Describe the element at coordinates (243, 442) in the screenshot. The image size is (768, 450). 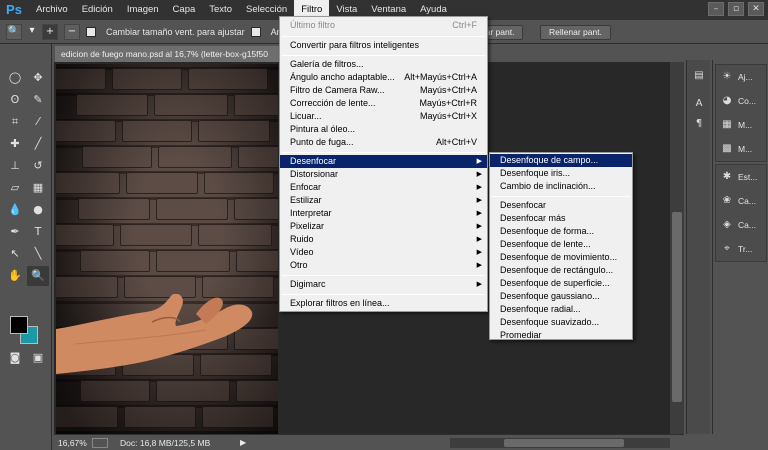
I see `status-arrow-icon: ▶` at that location.